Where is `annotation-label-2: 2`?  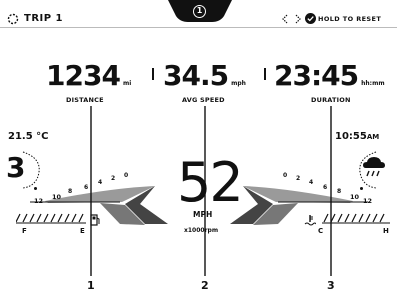
annotation-label-2: 2 is located at coordinates (205, 285).